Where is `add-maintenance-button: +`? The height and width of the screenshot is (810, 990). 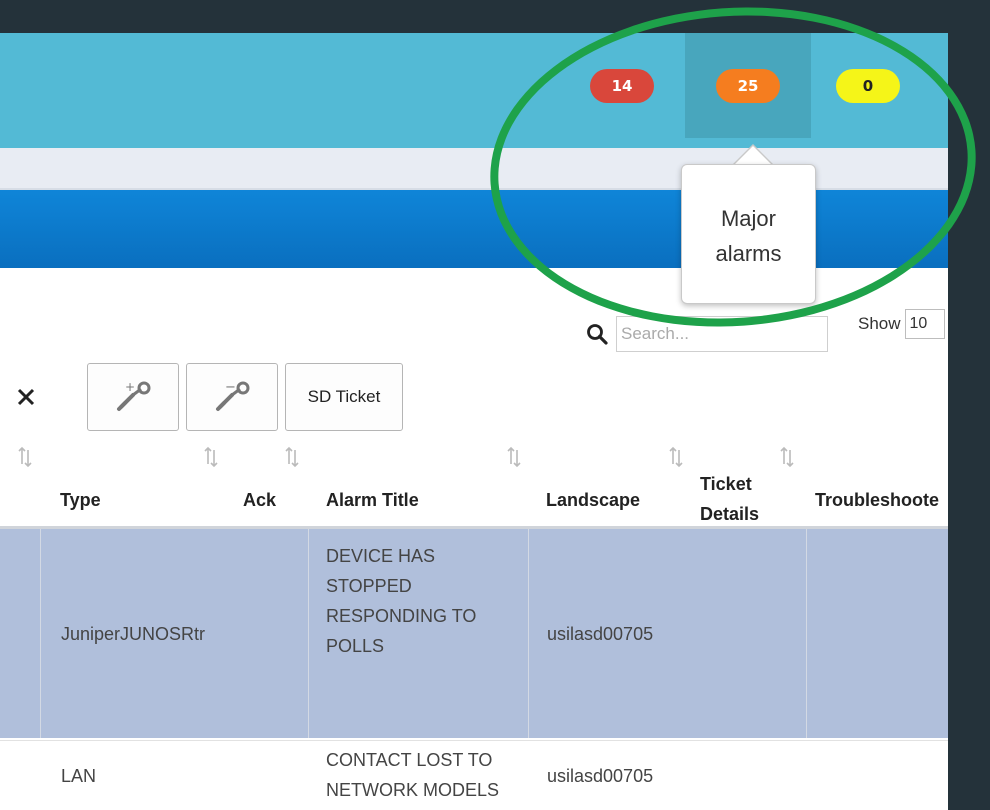 add-maintenance-button: + is located at coordinates (133, 397).